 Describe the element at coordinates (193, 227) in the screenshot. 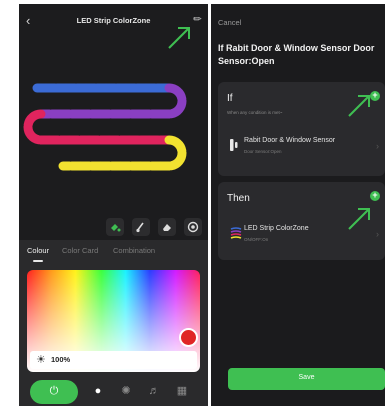

I see `color-wheel-icon` at that location.